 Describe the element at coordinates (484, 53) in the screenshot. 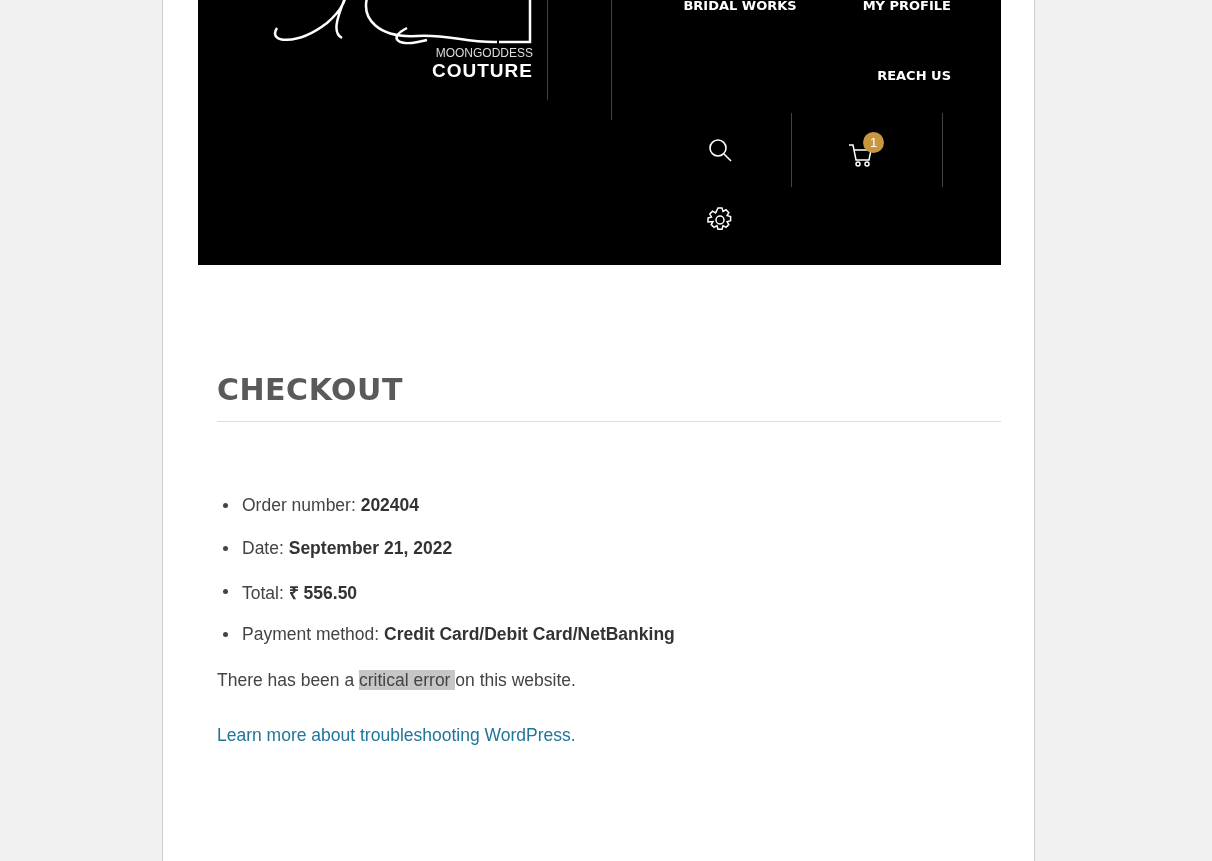

I see `brand-name: MOONGODDESS` at that location.